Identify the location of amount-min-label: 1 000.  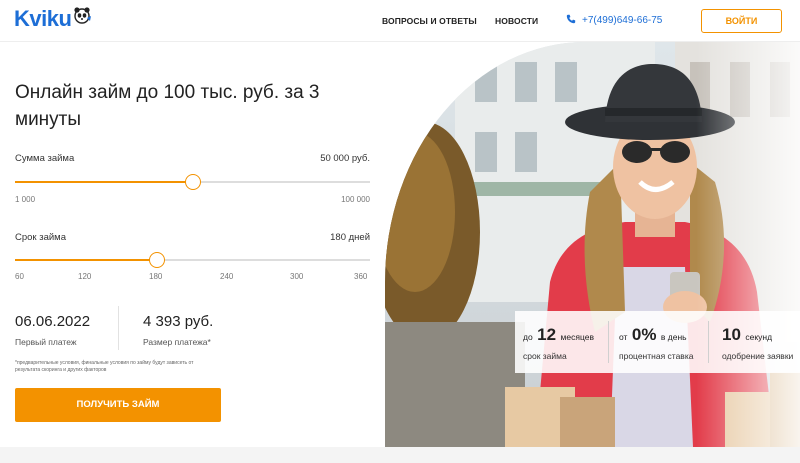
(25, 199).